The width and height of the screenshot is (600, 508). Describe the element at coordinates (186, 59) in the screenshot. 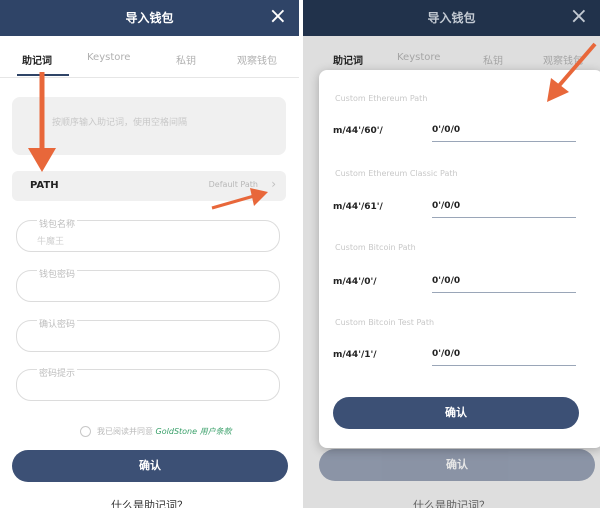

I see `tab-private-key: 私钥` at that location.